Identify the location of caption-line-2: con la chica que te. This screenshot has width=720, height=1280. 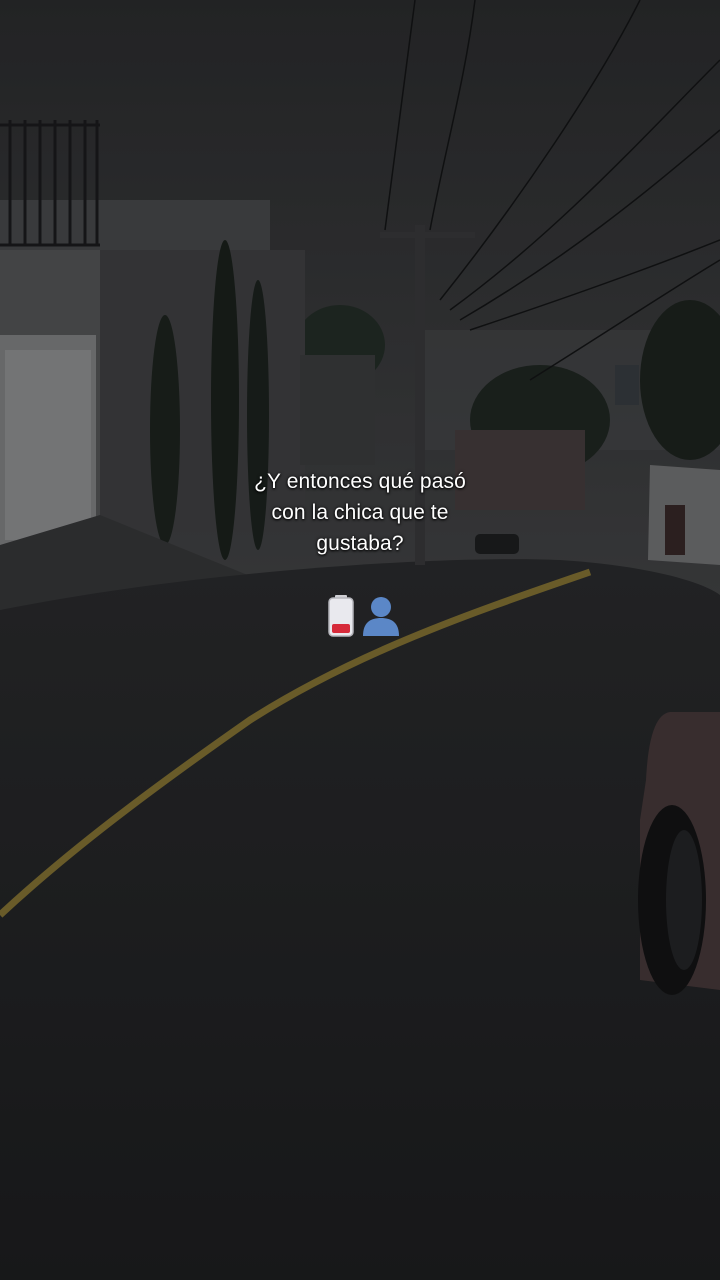
(360, 512).